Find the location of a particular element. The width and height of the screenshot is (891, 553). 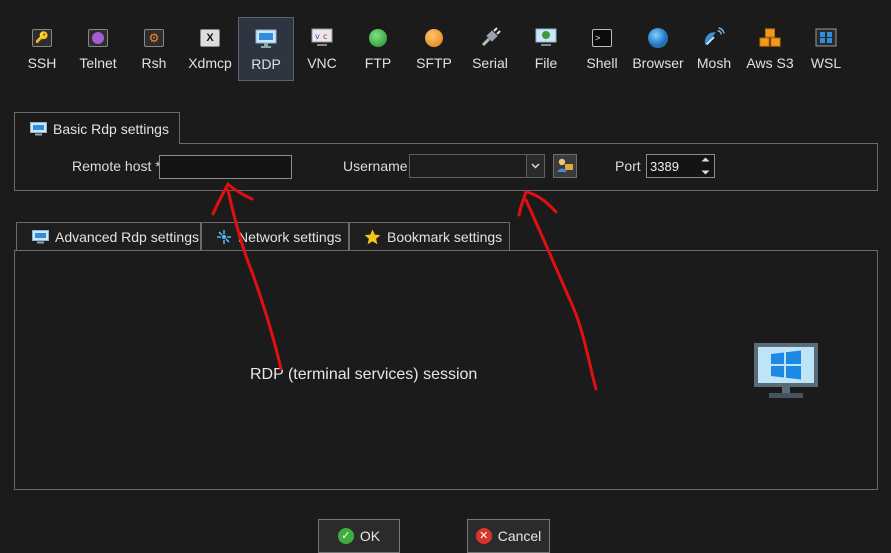

svg-text: c is located at coordinates (325, 36).